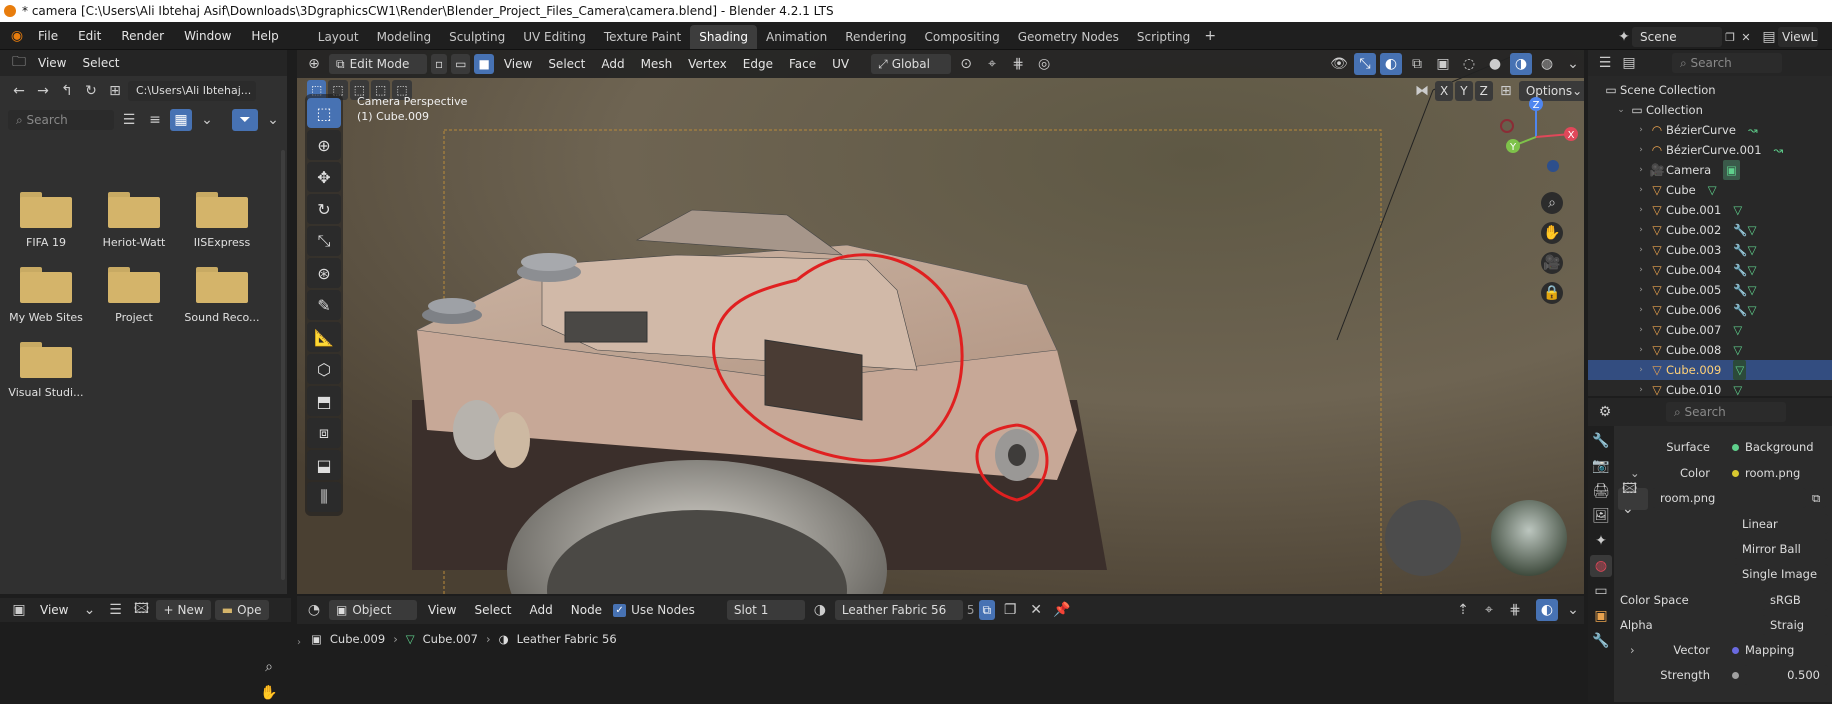 The image size is (1832, 704). Describe the element at coordinates (1601, 616) in the screenshot. I see `object-tab-icon: ▣` at that location.